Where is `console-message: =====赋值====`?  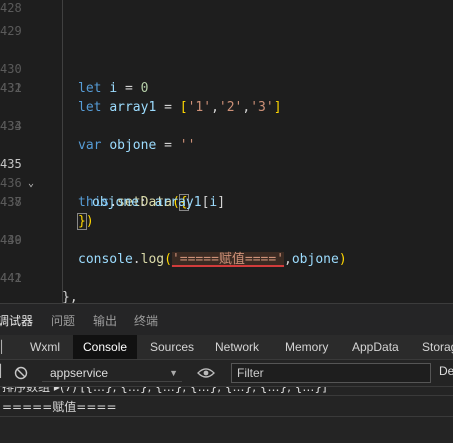 console-message: =====赋值==== is located at coordinates (226, 407).